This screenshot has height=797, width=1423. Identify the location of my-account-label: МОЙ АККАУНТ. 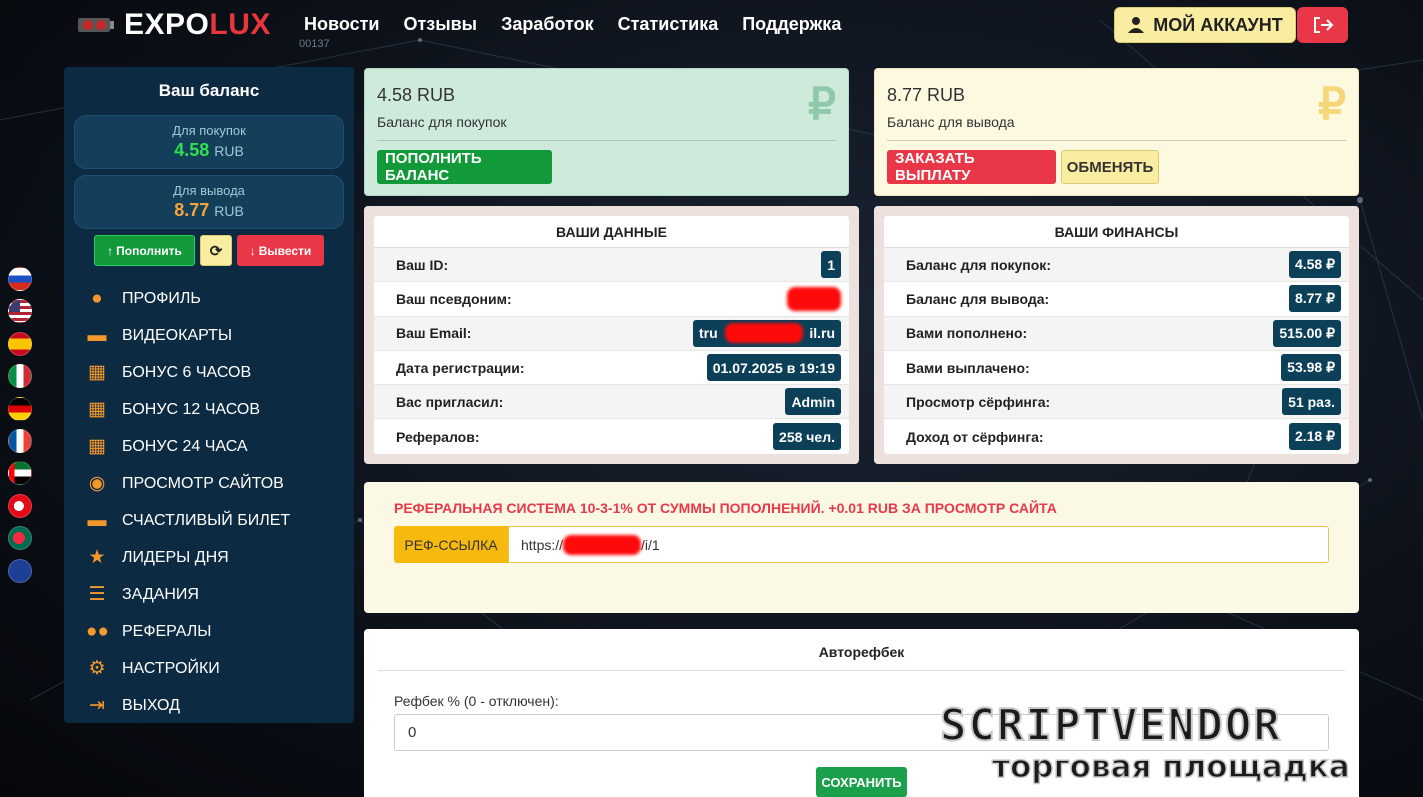
(1218, 24).